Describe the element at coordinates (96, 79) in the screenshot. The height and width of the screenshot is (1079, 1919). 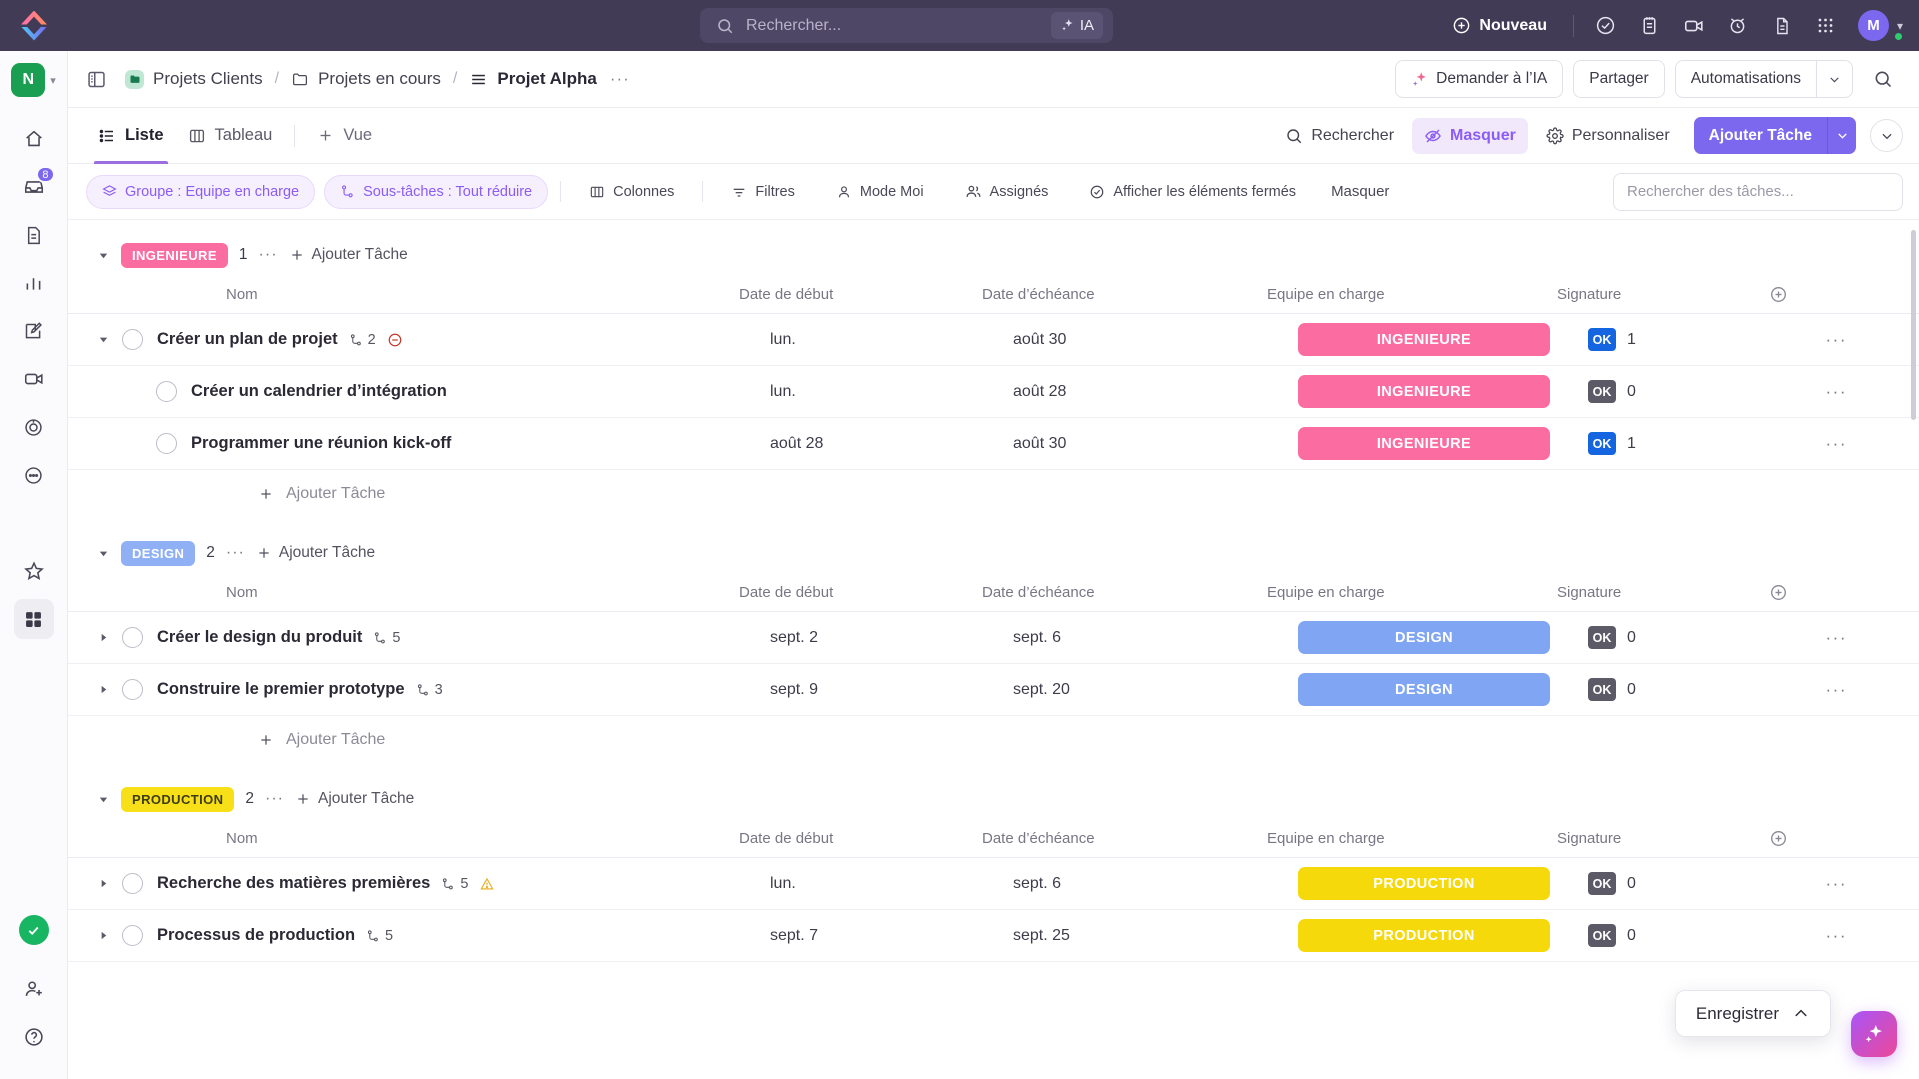
I see `toggle-sidebar-icon` at that location.